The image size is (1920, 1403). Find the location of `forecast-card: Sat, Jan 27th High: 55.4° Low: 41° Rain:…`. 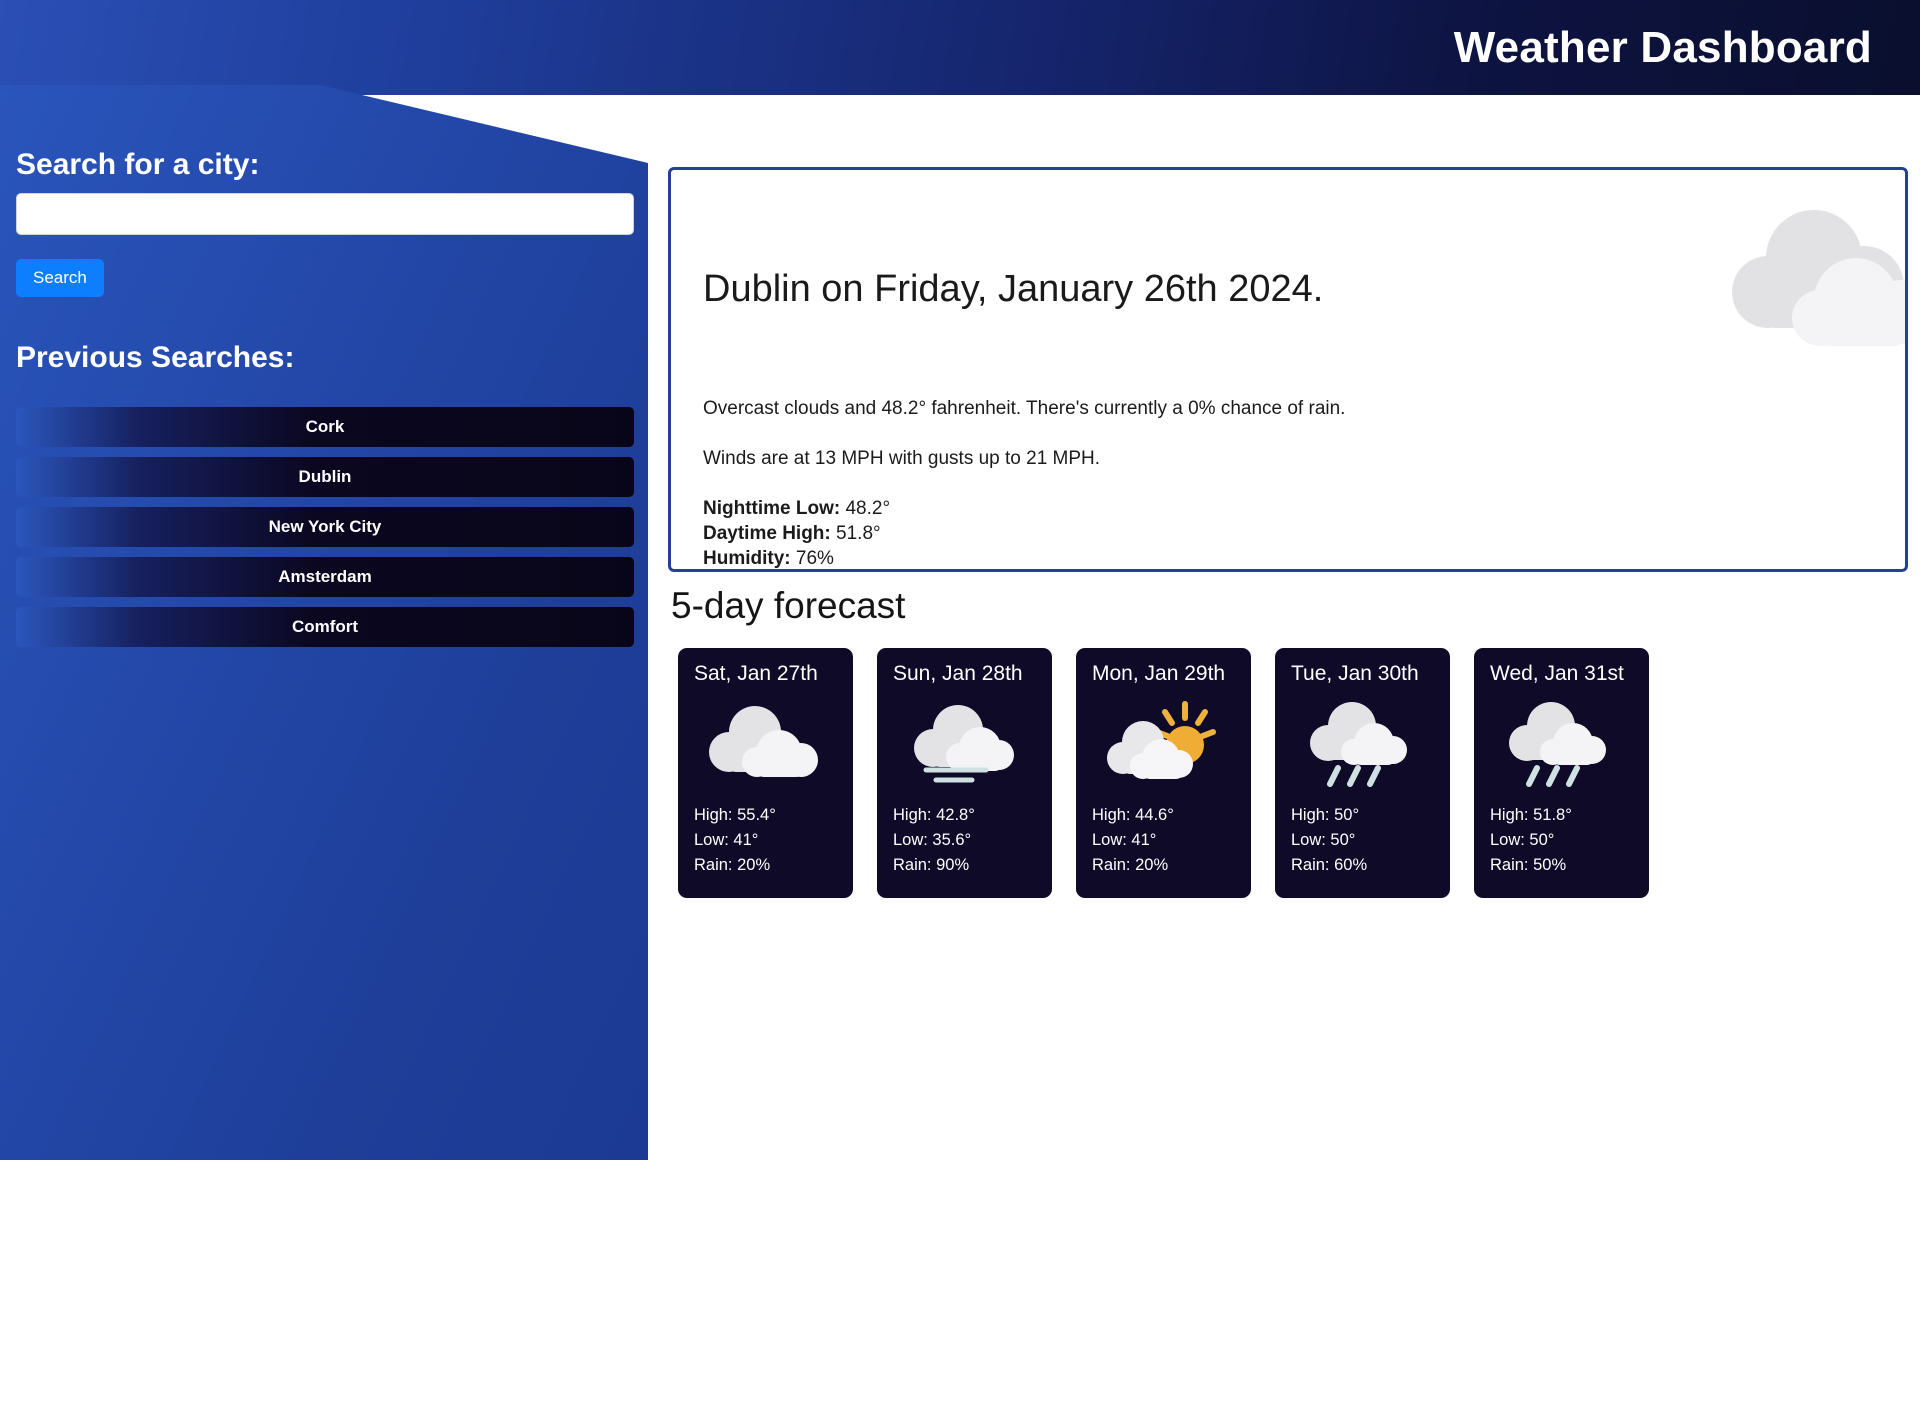

forecast-card: Sat, Jan 27th High: 55.4° Low: 41° Rain:… is located at coordinates (765, 773).